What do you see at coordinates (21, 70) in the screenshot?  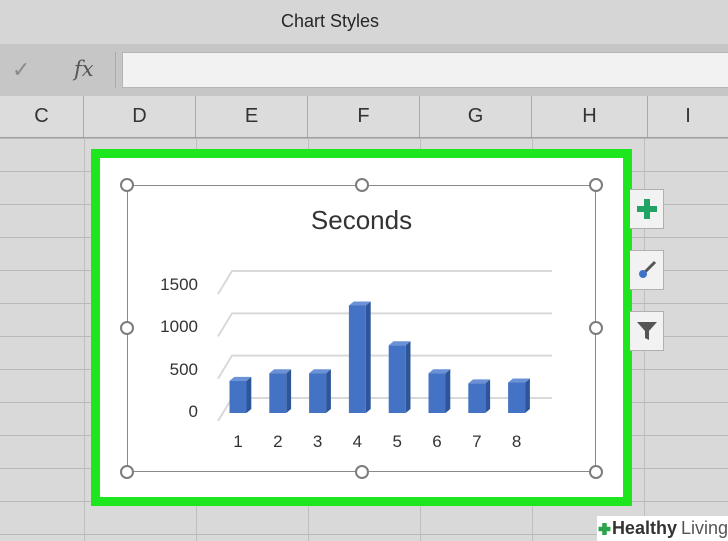 I see `enter-checkmark-icon: ✓` at bounding box center [21, 70].